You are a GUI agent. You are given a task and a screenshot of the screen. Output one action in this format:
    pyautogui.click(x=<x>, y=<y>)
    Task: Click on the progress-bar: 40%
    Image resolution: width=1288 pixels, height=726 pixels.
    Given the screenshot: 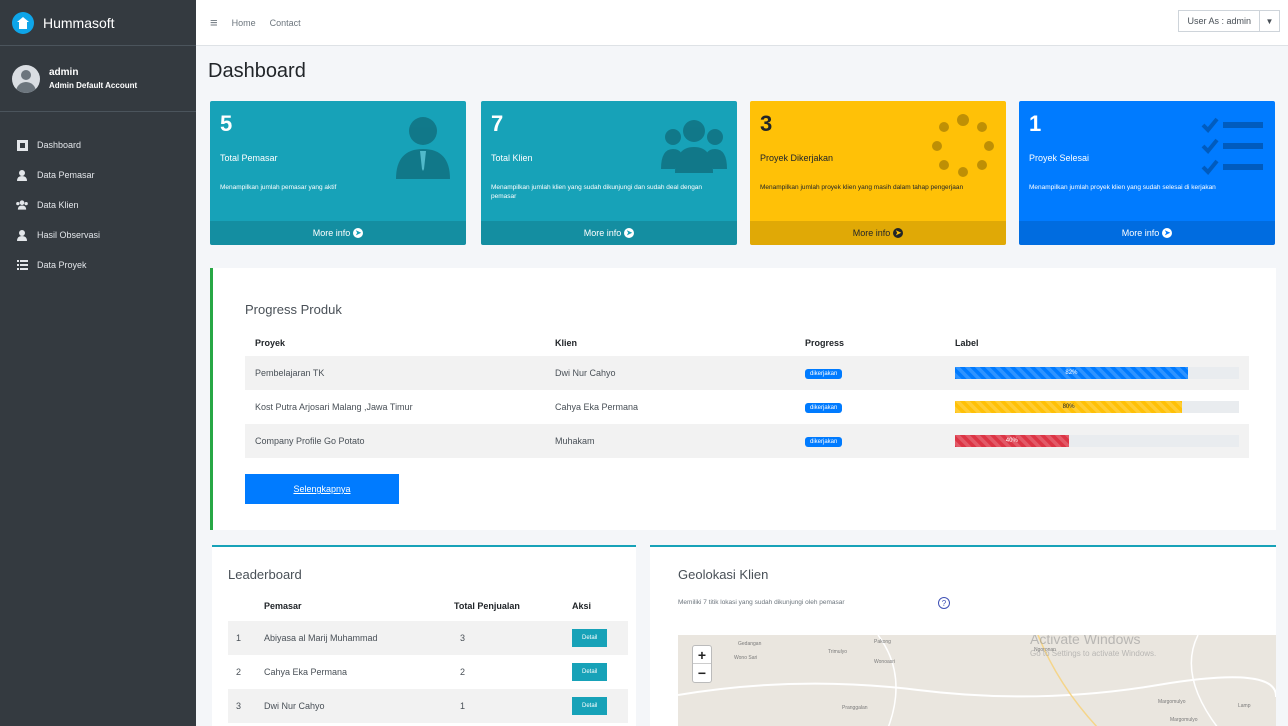 What is the action you would take?
    pyautogui.click(x=1097, y=441)
    